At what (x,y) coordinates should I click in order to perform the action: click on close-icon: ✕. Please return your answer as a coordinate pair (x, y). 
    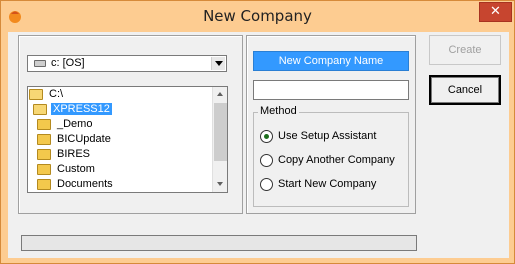
    Looking at the image, I should click on (495, 11).